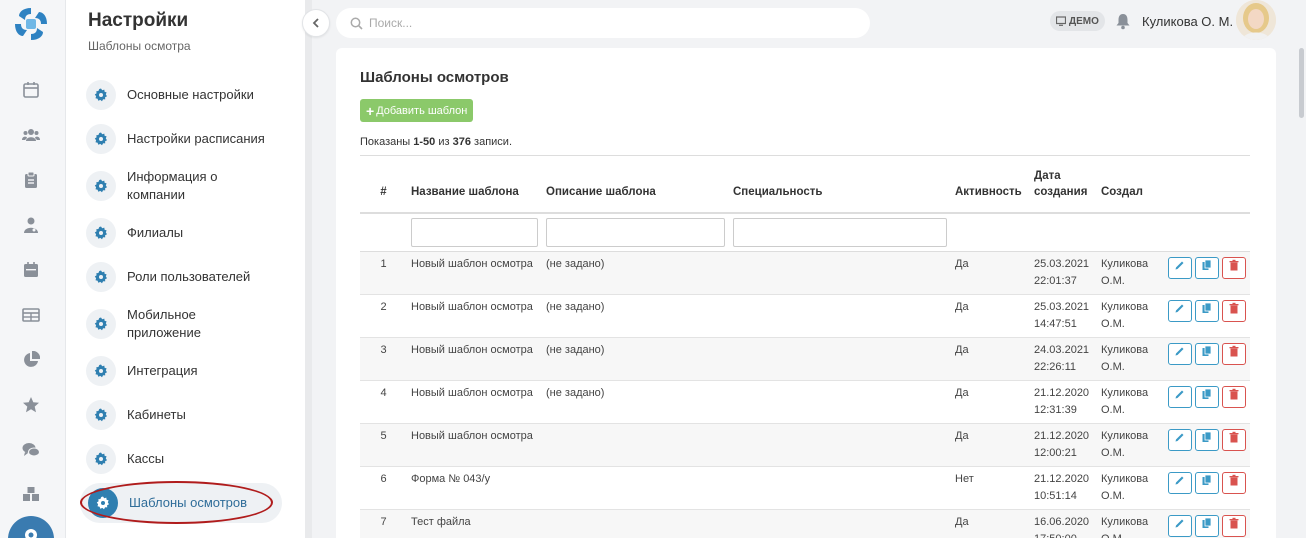 This screenshot has height=538, width=1306. Describe the element at coordinates (139, 46) in the screenshot. I see `panel-subtitle: Шаблоны осмотра` at that location.